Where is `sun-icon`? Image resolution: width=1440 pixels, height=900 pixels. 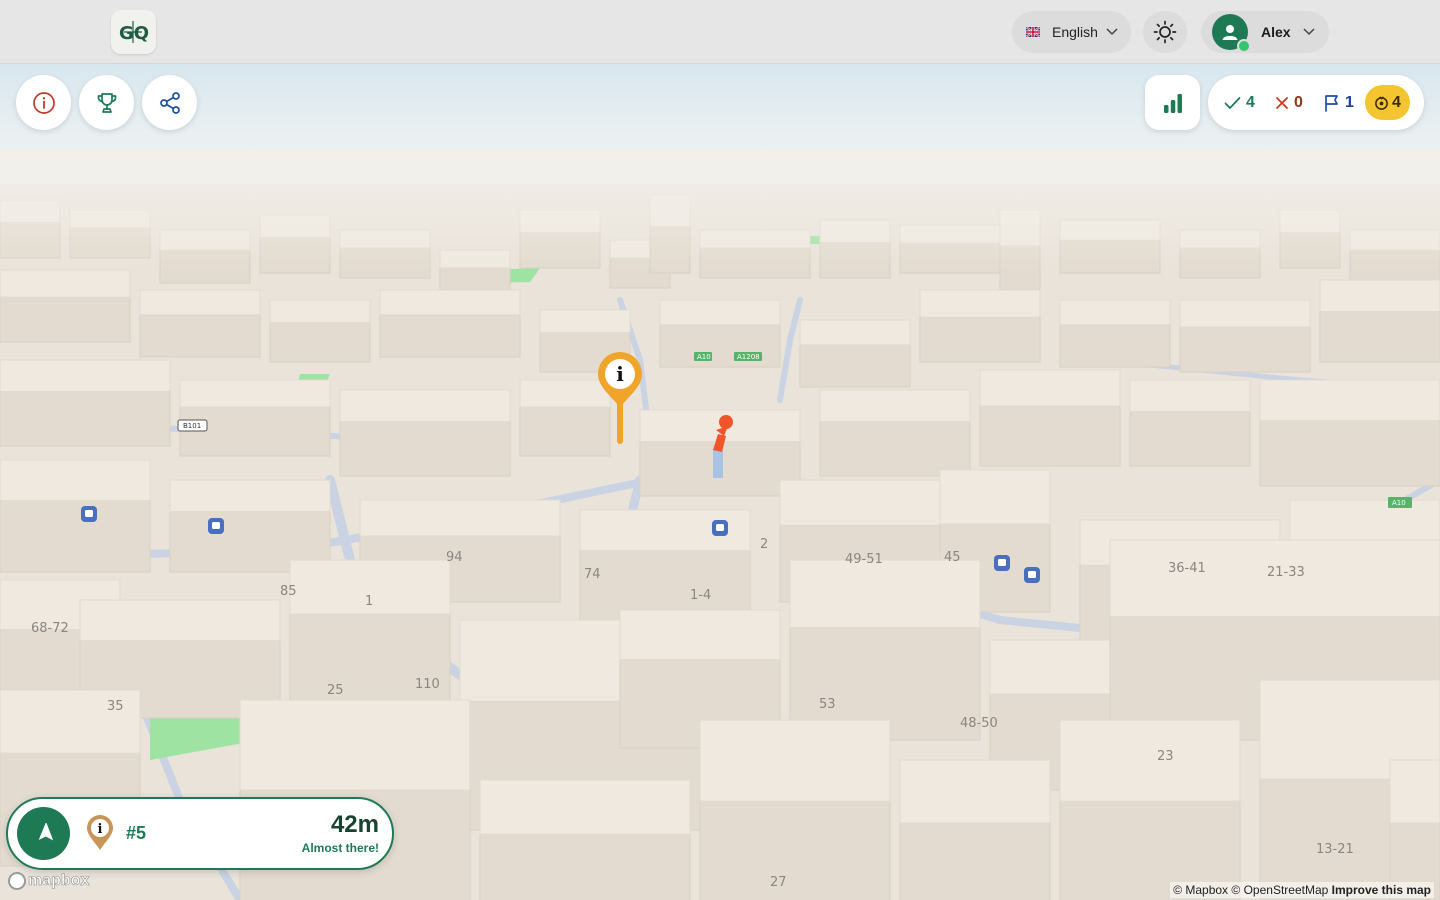 sun-icon is located at coordinates (1165, 32).